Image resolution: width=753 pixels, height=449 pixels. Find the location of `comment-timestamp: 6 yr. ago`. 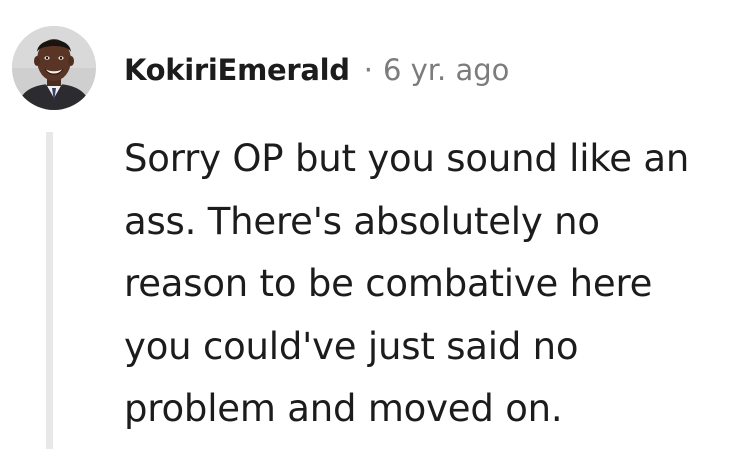

comment-timestamp: 6 yr. ago is located at coordinates (446, 70).